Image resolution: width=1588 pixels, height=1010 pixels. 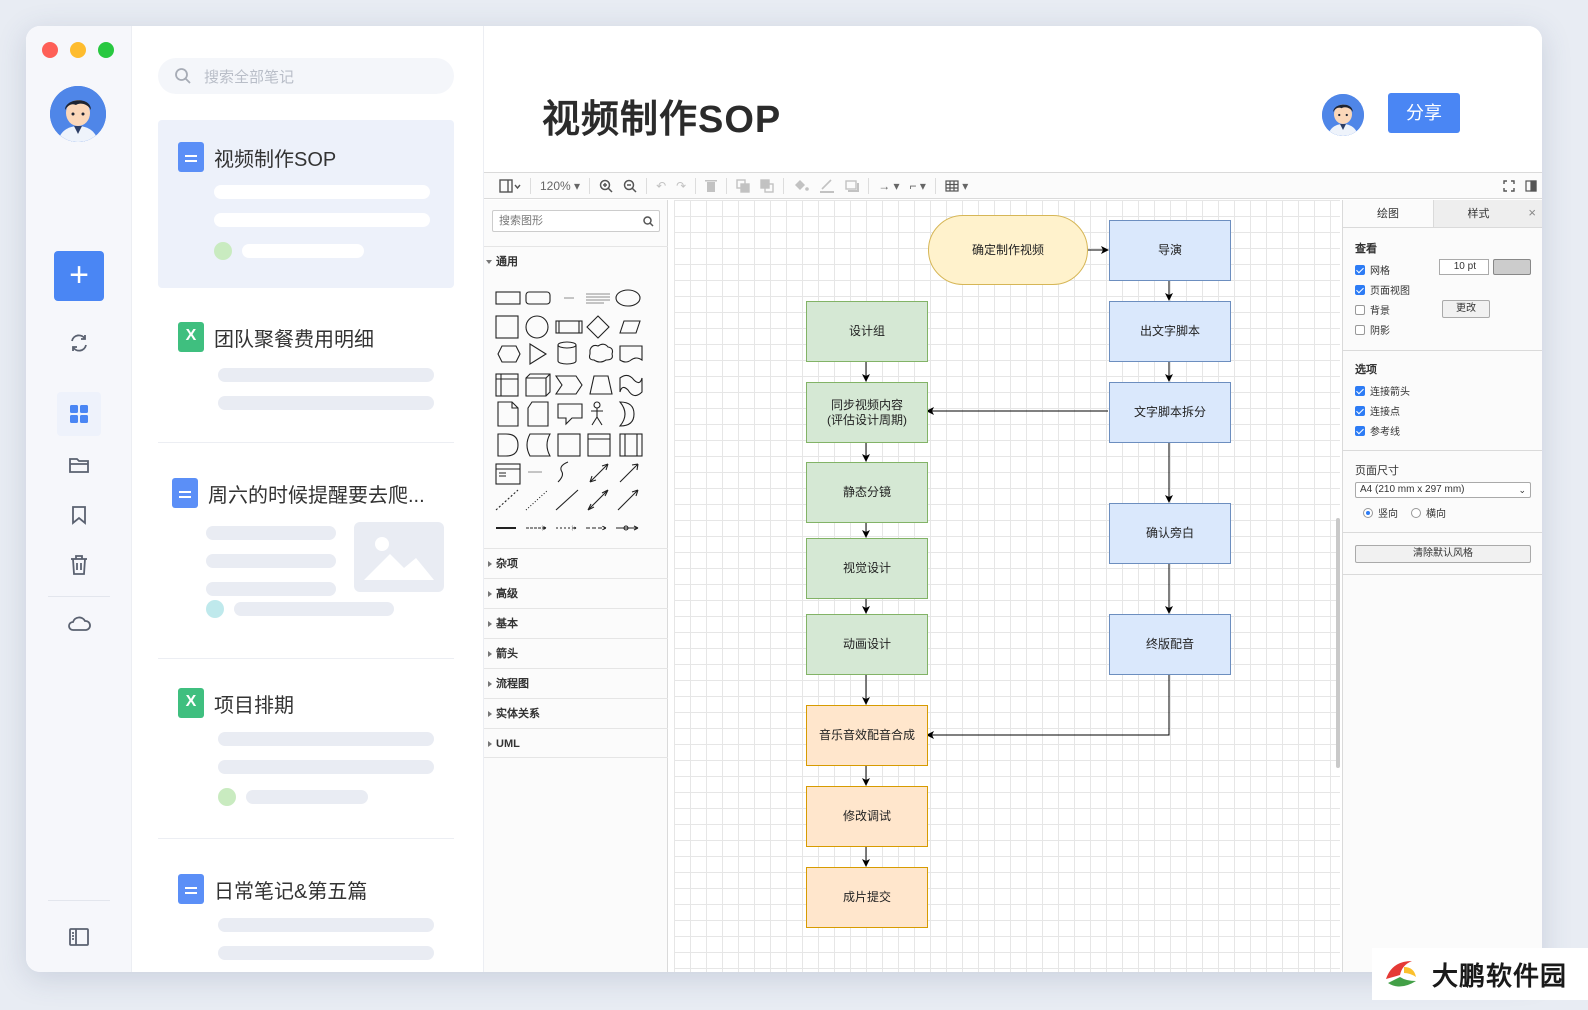 What do you see at coordinates (1343, 115) in the screenshot?
I see `collaborator-avatar` at bounding box center [1343, 115].